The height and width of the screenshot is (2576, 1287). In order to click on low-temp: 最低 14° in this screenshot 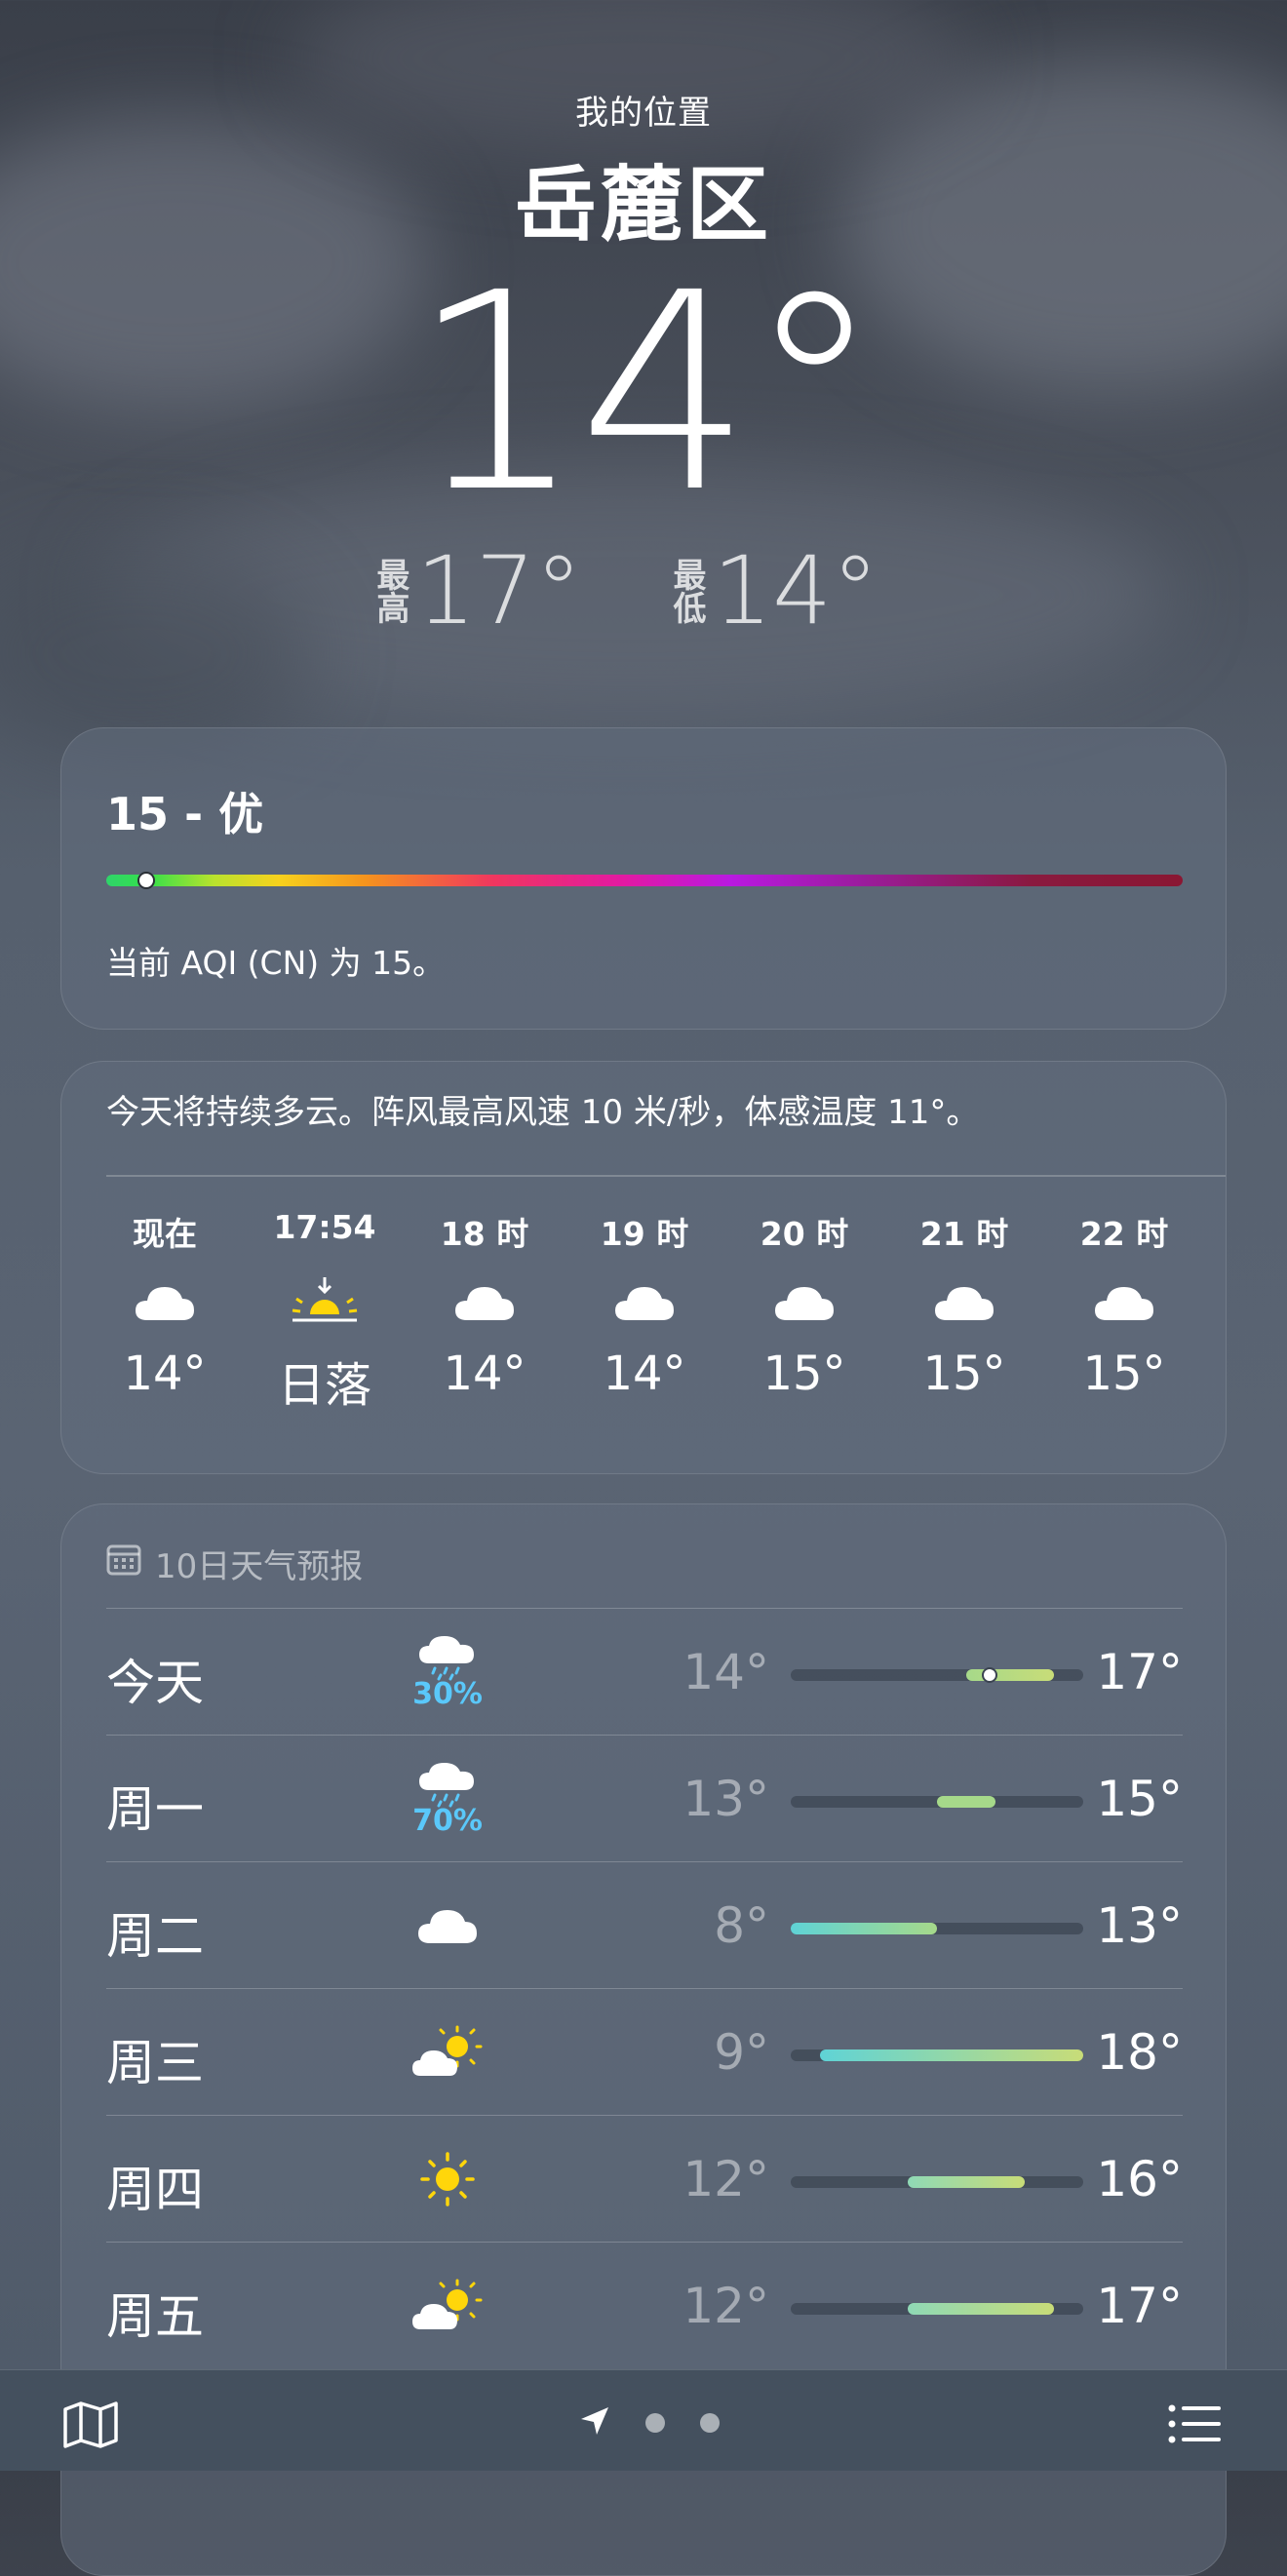, I will do `click(791, 590)`.